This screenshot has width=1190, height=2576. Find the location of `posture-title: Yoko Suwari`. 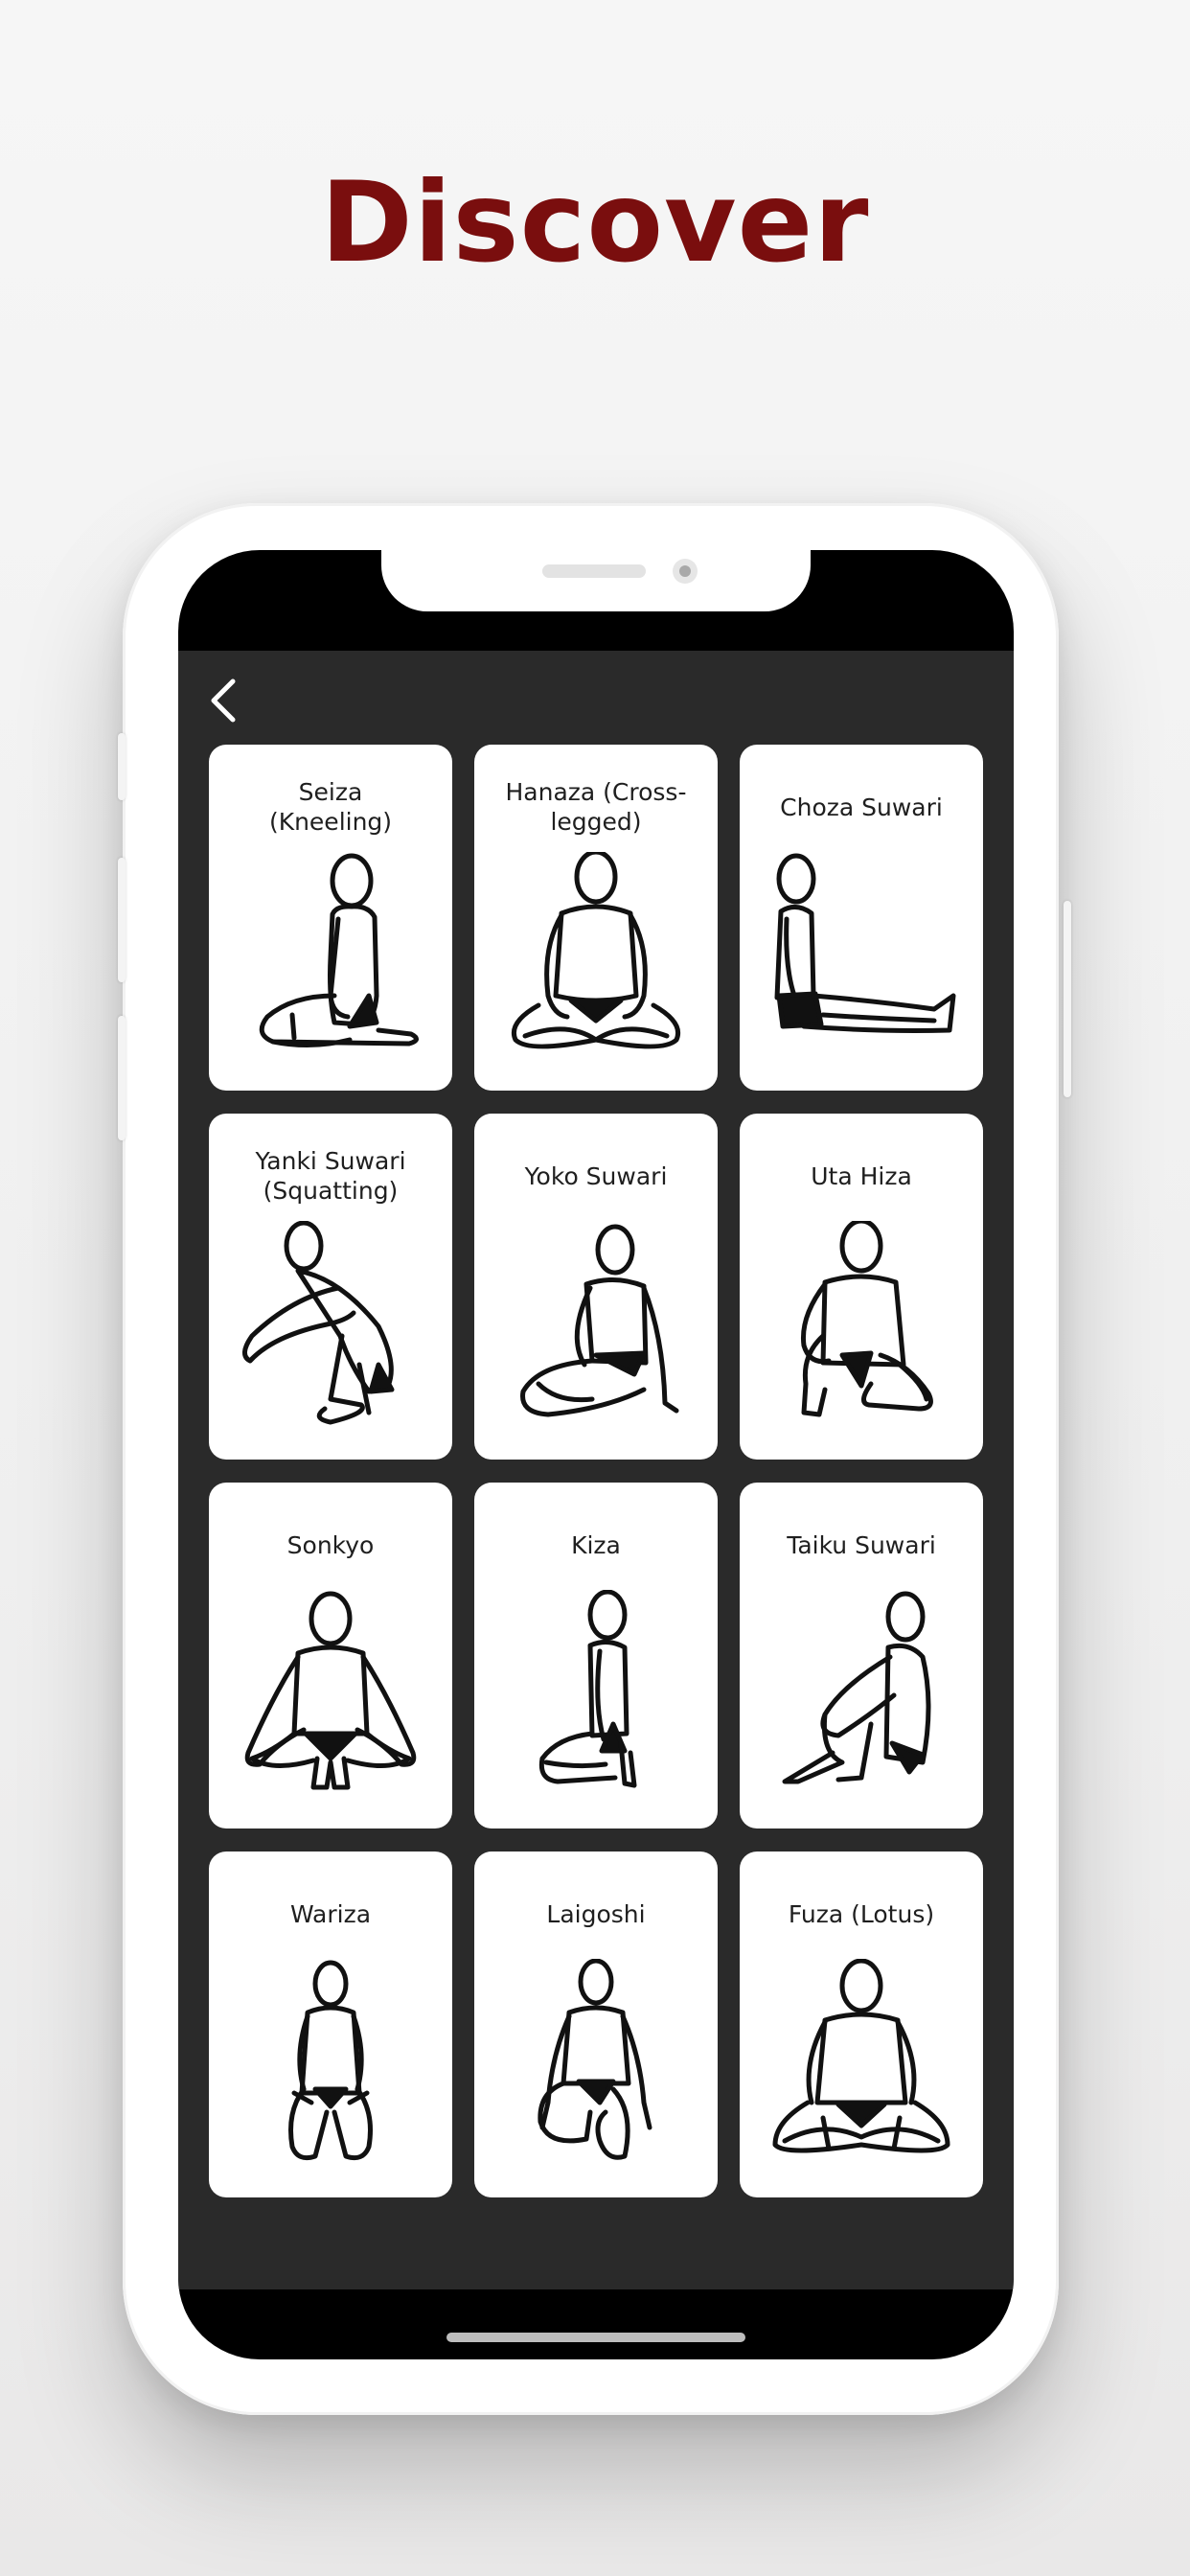

posture-title: Yoko Suwari is located at coordinates (596, 1176).